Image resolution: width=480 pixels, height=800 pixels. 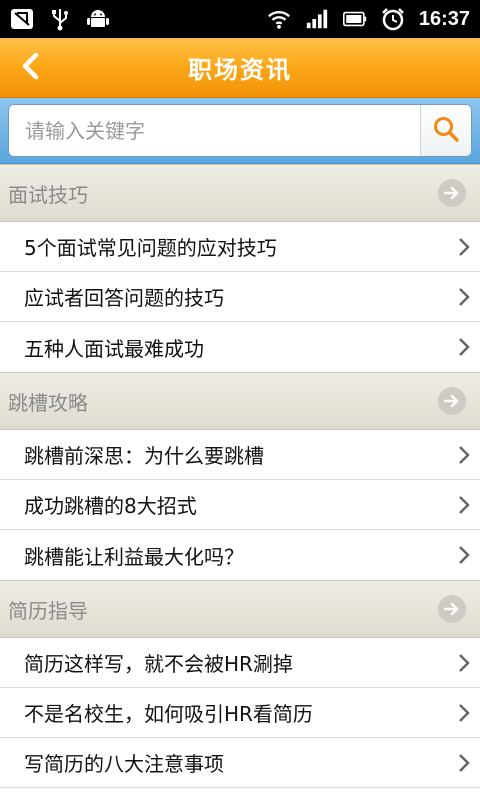 What do you see at coordinates (240, 297) in the screenshot?
I see `list-item: 应试者回答问题的技巧` at bounding box center [240, 297].